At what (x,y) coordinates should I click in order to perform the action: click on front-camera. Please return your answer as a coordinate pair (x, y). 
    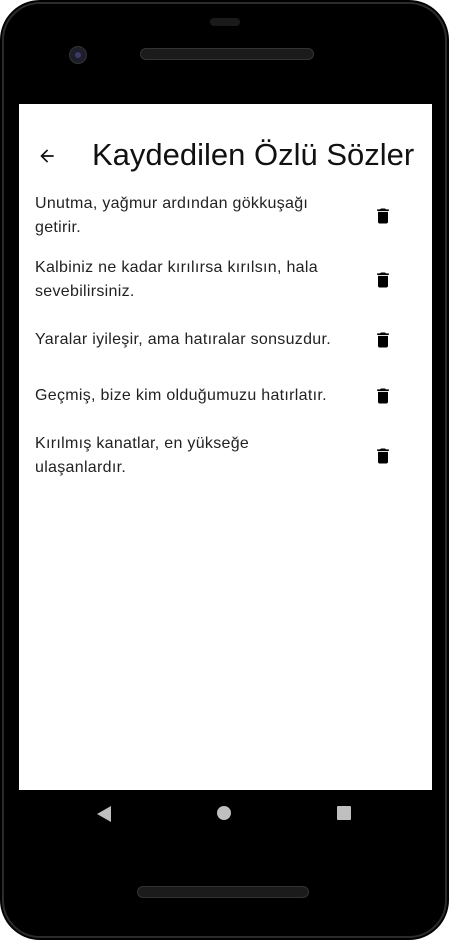
    Looking at the image, I should click on (78, 55).